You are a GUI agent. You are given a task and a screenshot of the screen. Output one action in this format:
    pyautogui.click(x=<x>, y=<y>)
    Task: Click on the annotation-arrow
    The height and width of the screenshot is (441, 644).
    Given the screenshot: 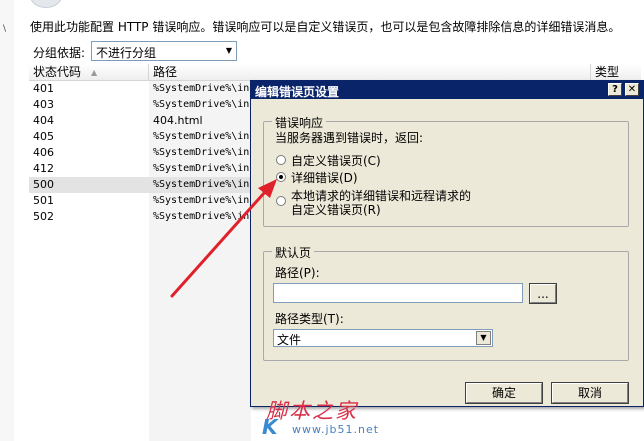 What is the action you would take?
    pyautogui.click(x=223, y=238)
    